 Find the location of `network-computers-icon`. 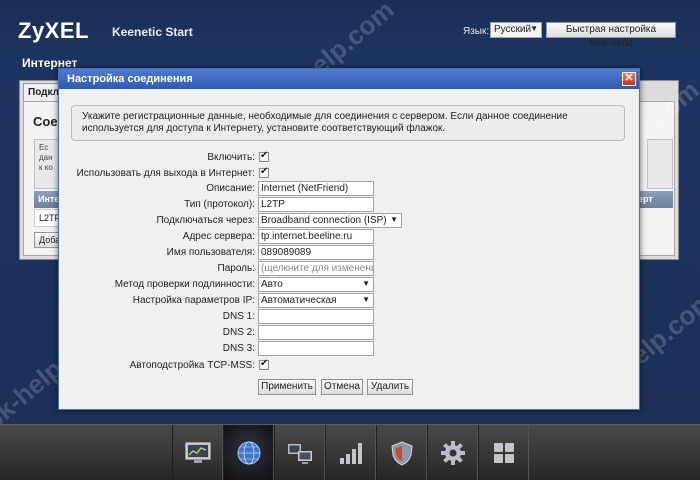

network-computers-icon is located at coordinates (299, 453).